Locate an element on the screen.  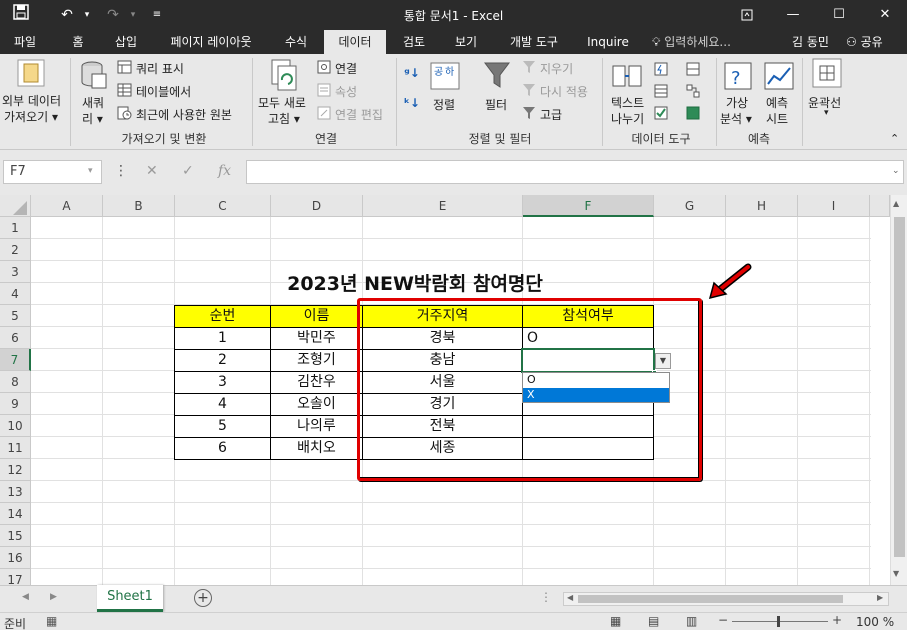
table-cell: 6 is located at coordinates (222, 448).